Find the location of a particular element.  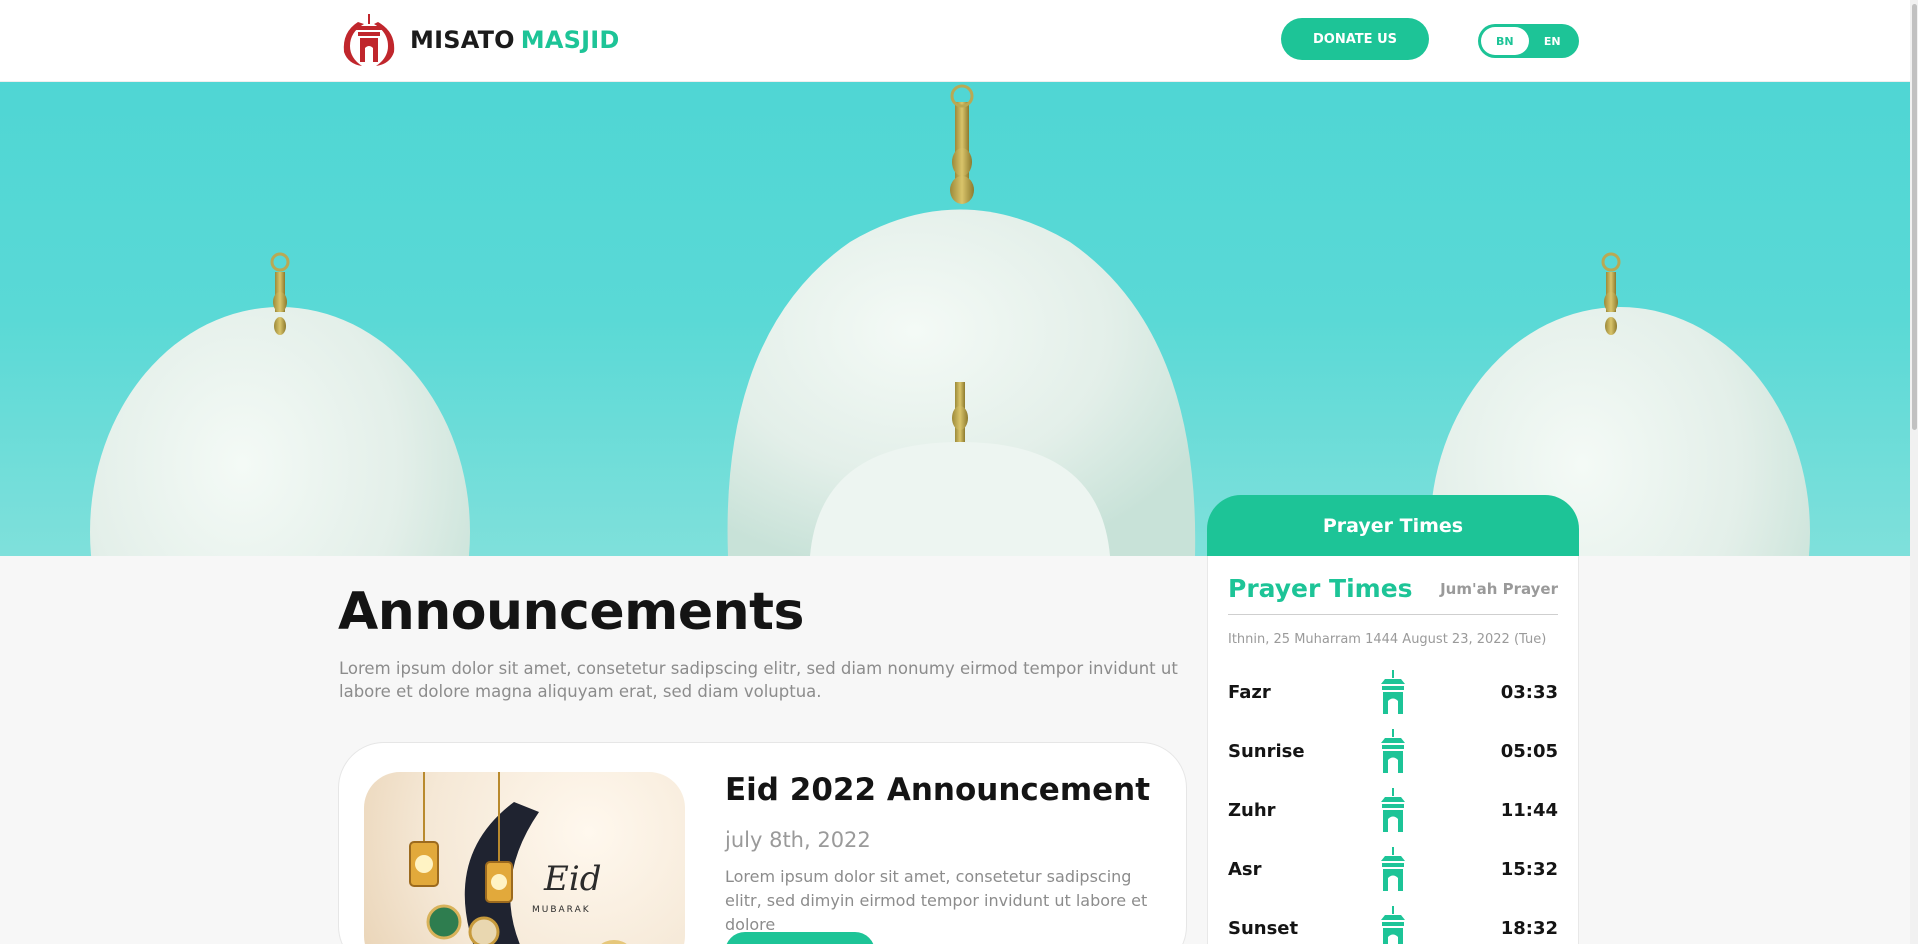

site-logo: MISATO MASJID is located at coordinates (479, 40).